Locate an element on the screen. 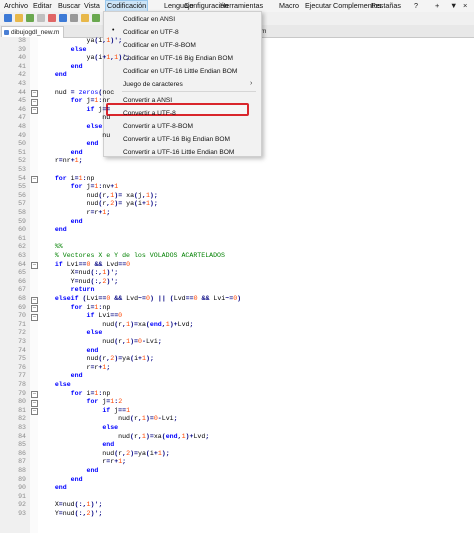 This screenshot has width=474, height=533. code-line: for j=1:2 is located at coordinates (80, 402).